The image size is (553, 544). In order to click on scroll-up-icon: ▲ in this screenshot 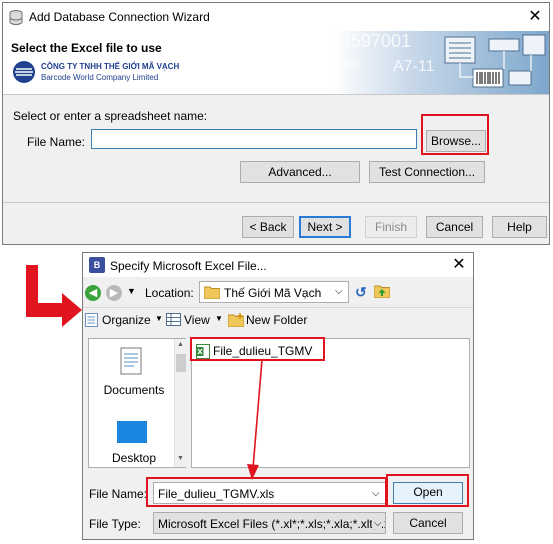, I will do `click(180, 344)`.